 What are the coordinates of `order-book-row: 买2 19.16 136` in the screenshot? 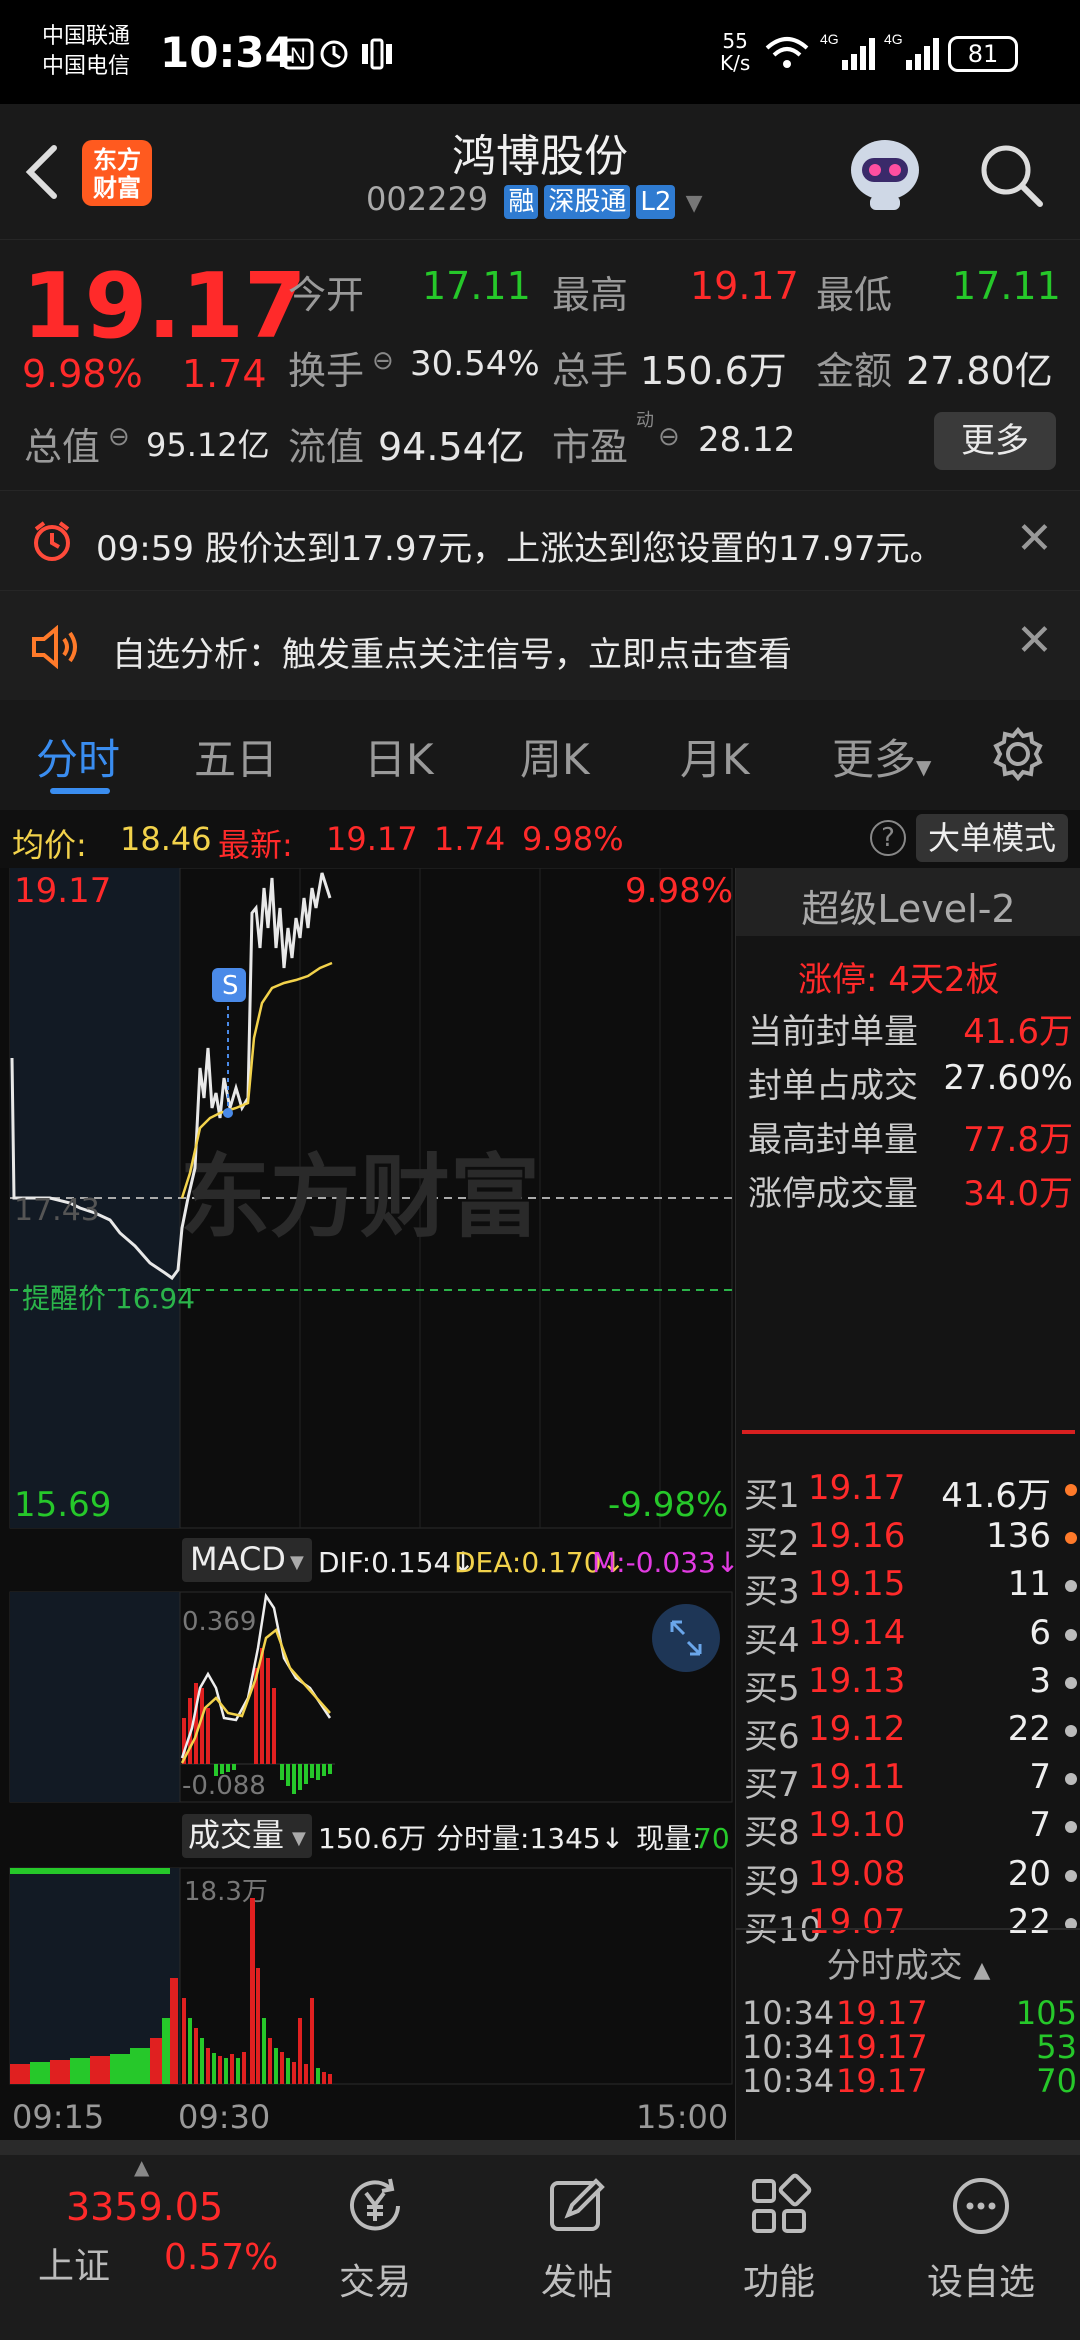 It's located at (911, 1540).